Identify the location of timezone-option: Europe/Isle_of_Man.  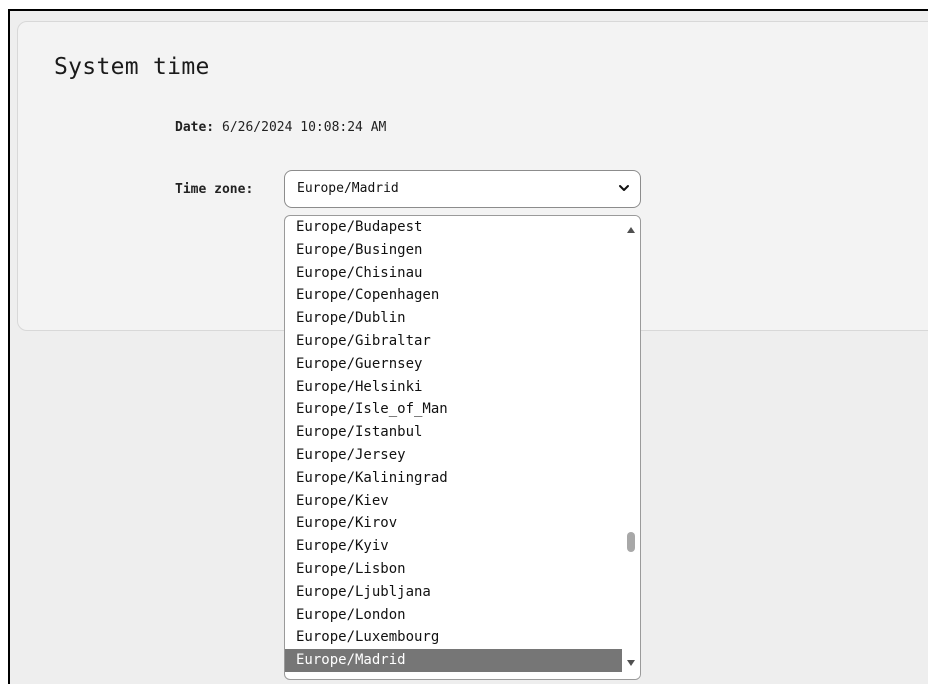
(453, 409).